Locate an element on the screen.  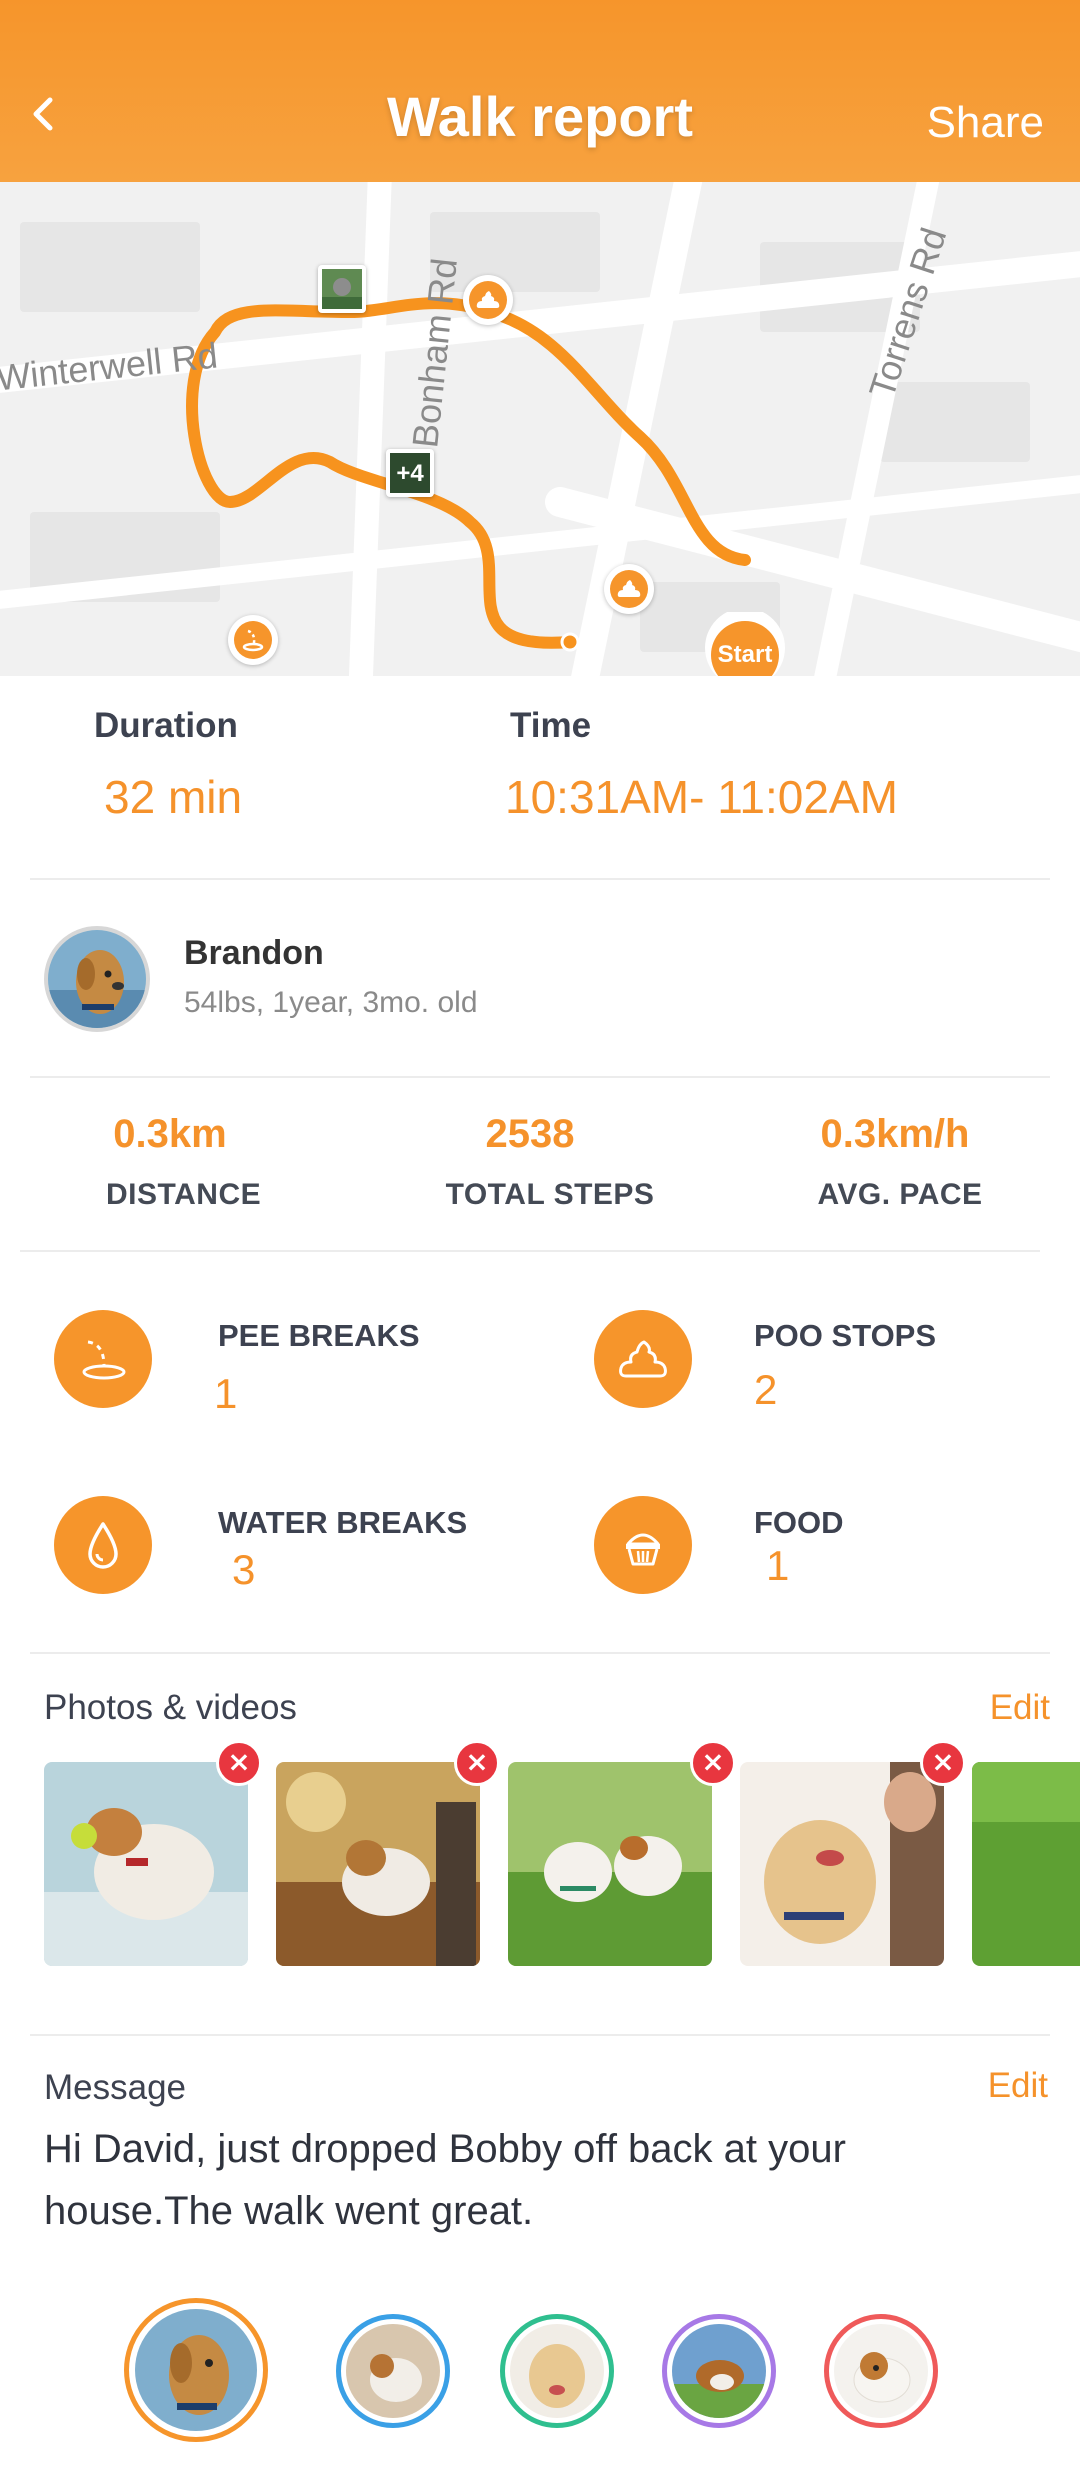
total-steps-label: TOTAL STEPS is located at coordinates (550, 1194).